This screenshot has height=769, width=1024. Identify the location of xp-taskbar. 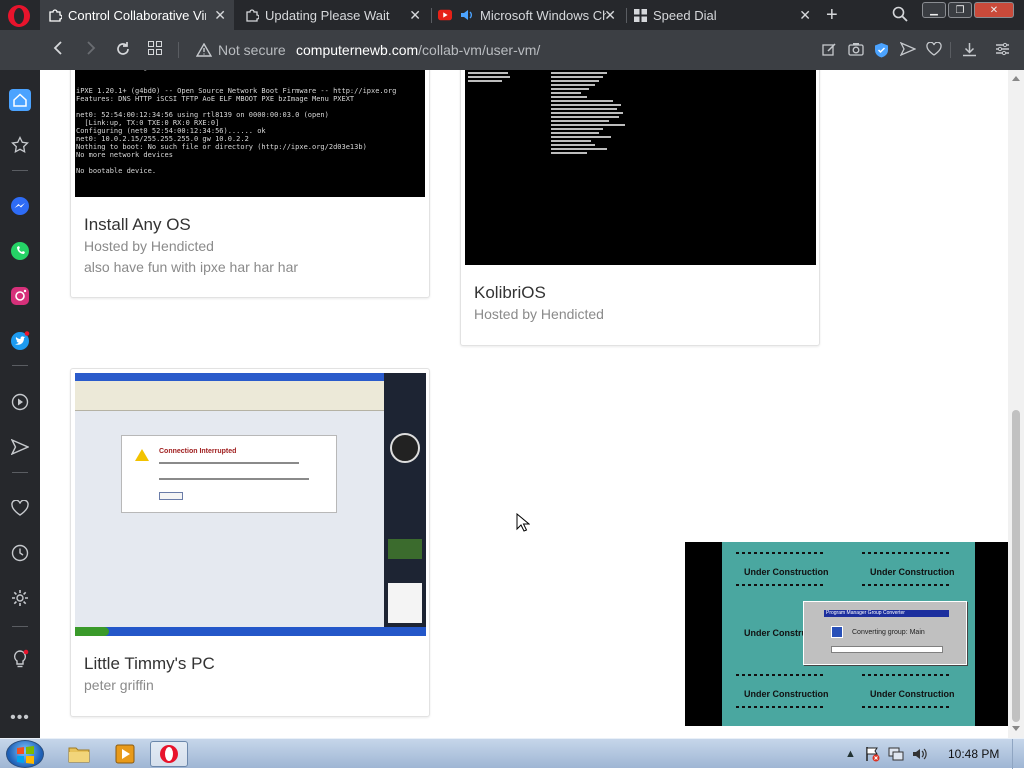
(250, 631).